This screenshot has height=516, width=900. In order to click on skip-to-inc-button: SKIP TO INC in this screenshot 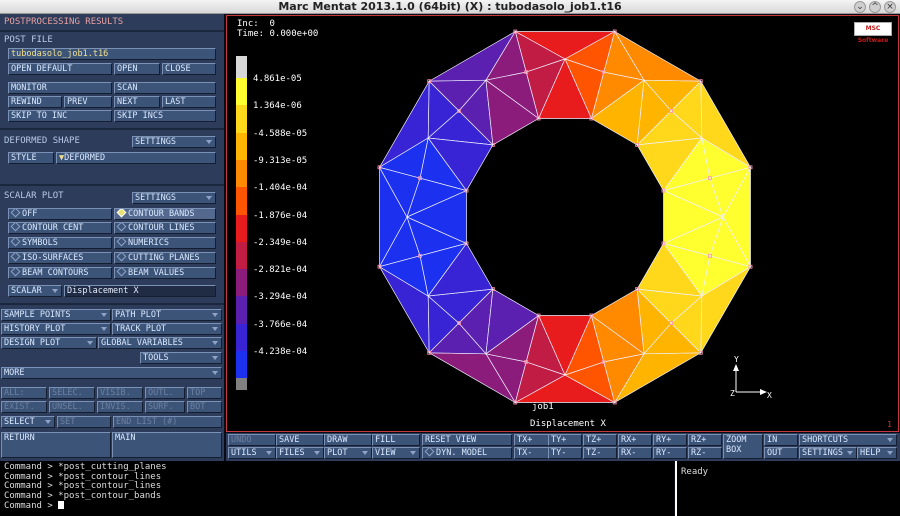, I will do `click(60, 116)`.